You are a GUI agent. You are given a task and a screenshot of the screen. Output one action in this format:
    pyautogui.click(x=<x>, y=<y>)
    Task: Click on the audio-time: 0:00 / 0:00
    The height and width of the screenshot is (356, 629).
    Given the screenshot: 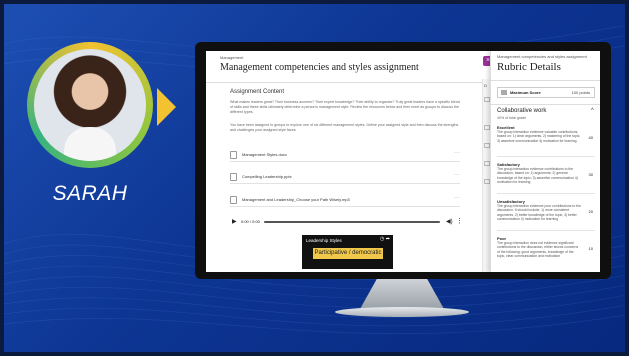 What is the action you would take?
    pyautogui.click(x=250, y=221)
    